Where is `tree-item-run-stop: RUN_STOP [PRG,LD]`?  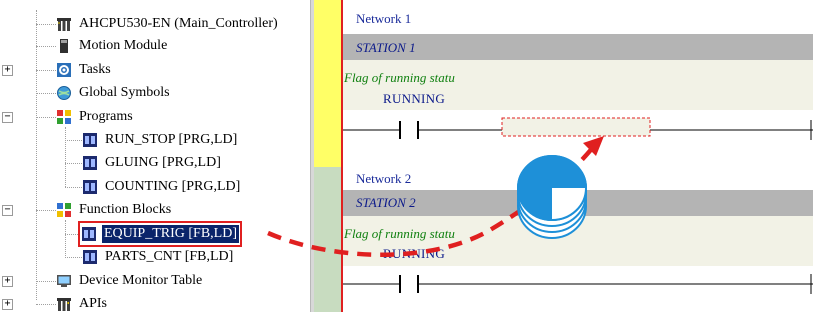
tree-item-run-stop: RUN_STOP [PRG,LD] is located at coordinates (160, 140).